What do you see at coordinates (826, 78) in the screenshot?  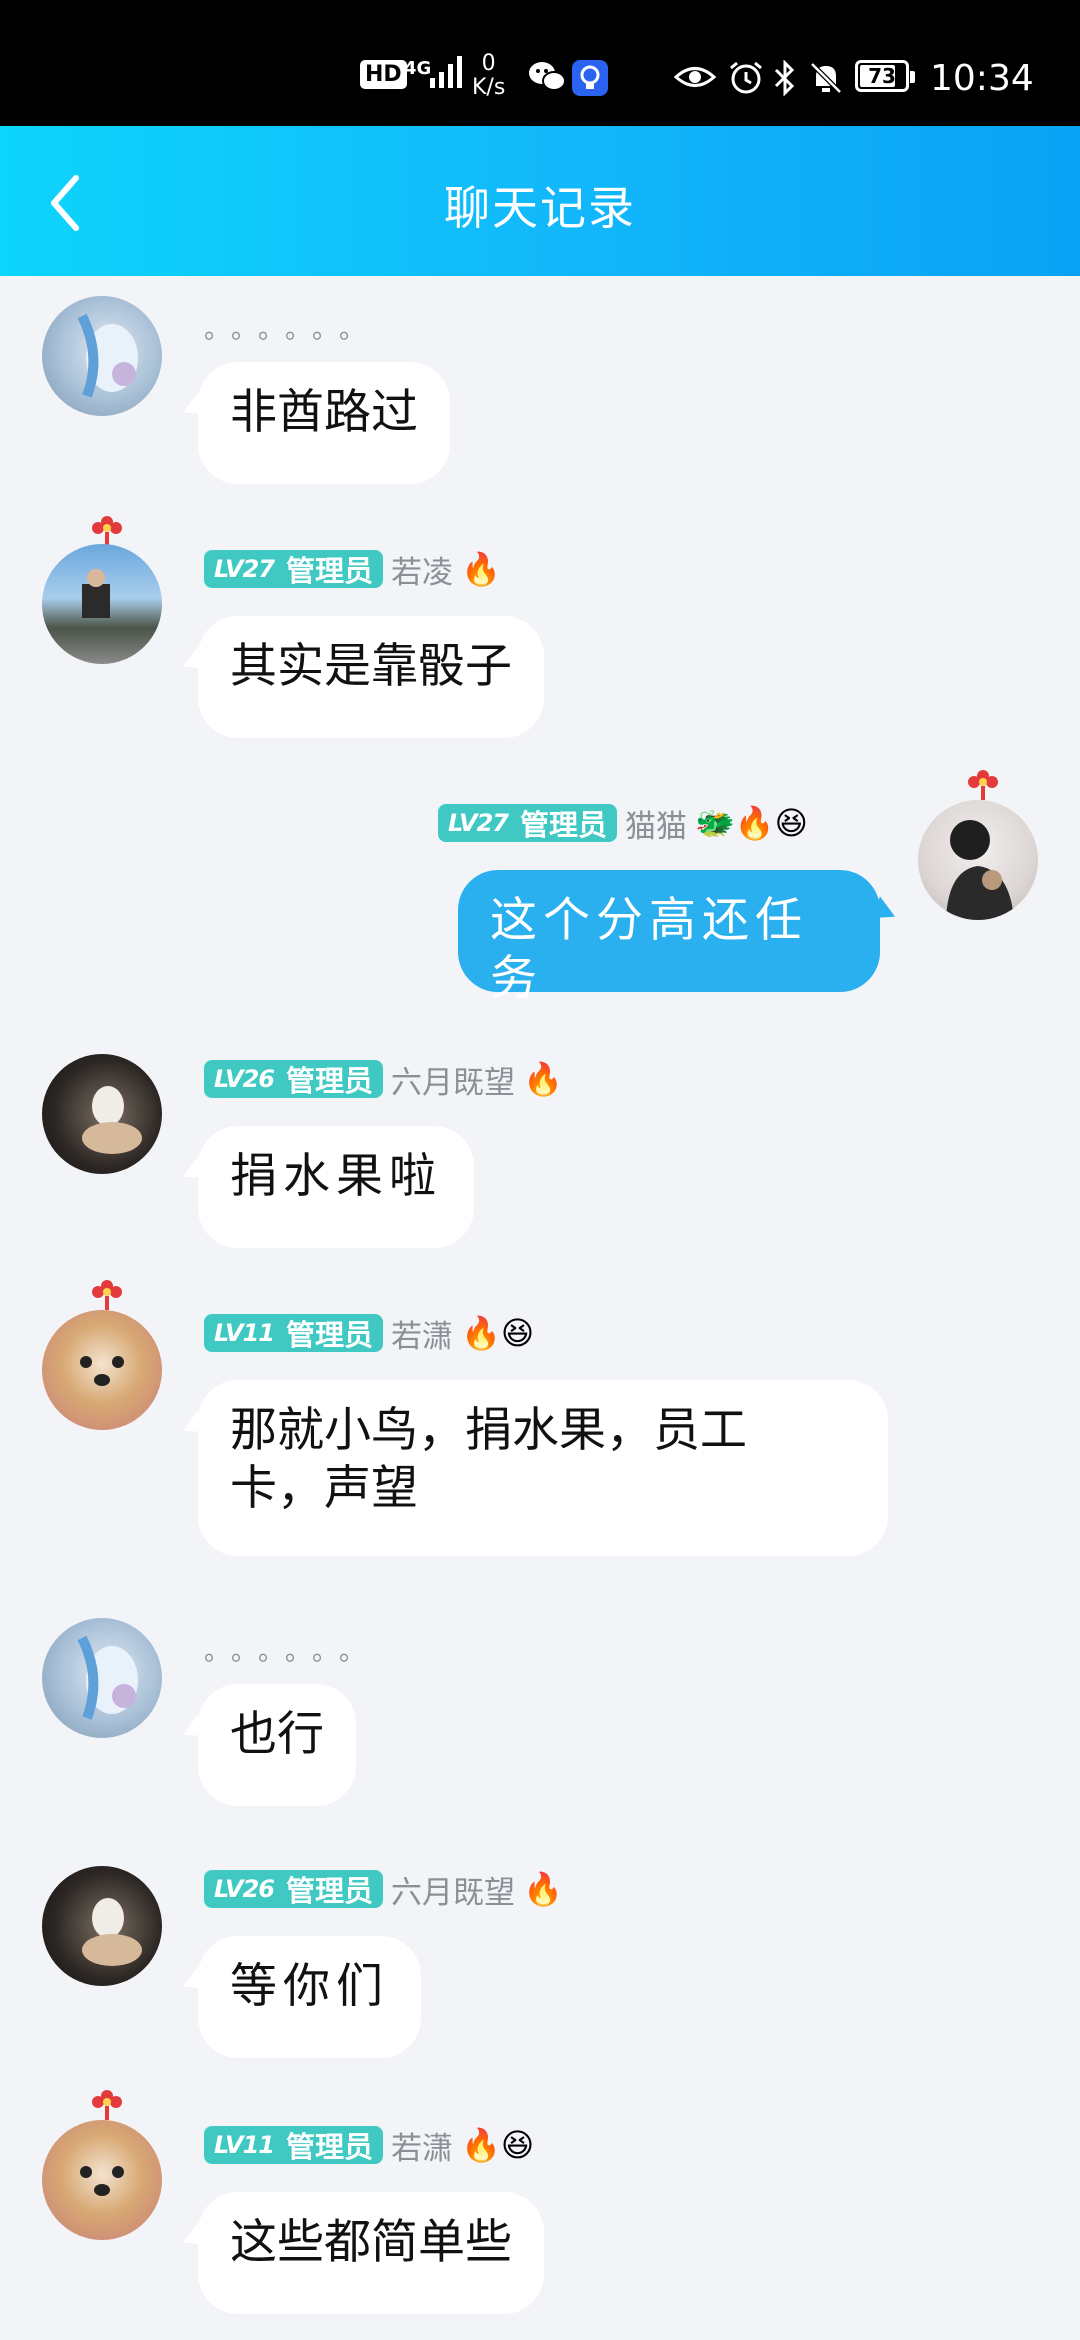 I see `mute-bell-icon` at bounding box center [826, 78].